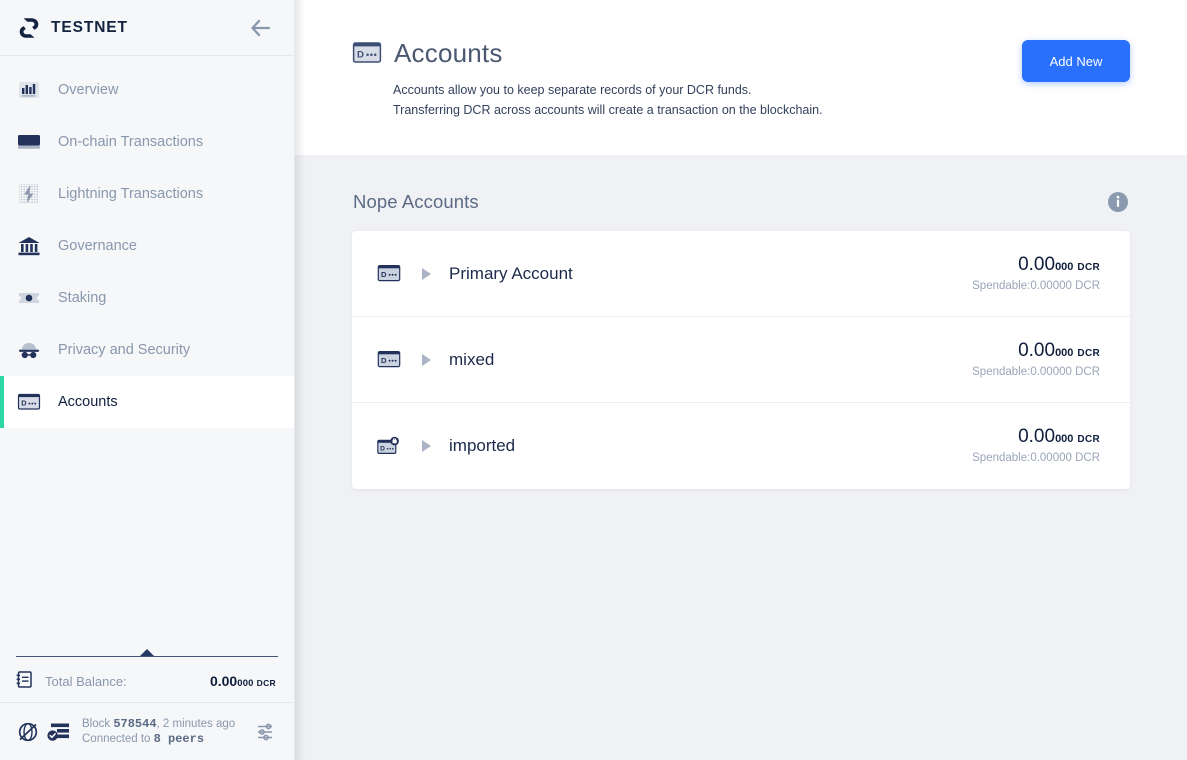  I want to click on peers-line: Connected to 8 peers, so click(163, 739).